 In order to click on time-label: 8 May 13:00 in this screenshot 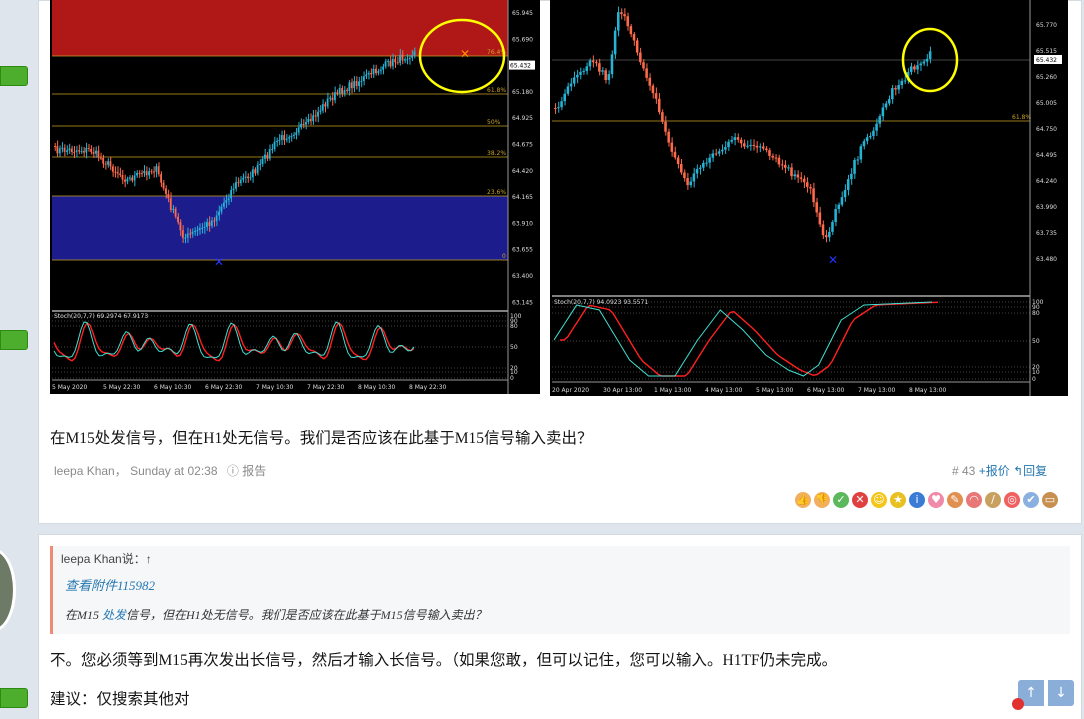, I will do `click(928, 390)`.